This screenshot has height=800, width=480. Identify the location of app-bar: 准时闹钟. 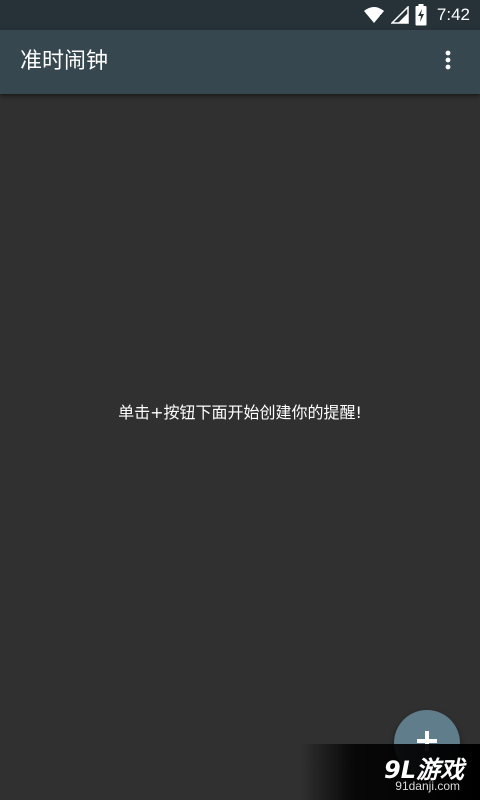
(240, 62).